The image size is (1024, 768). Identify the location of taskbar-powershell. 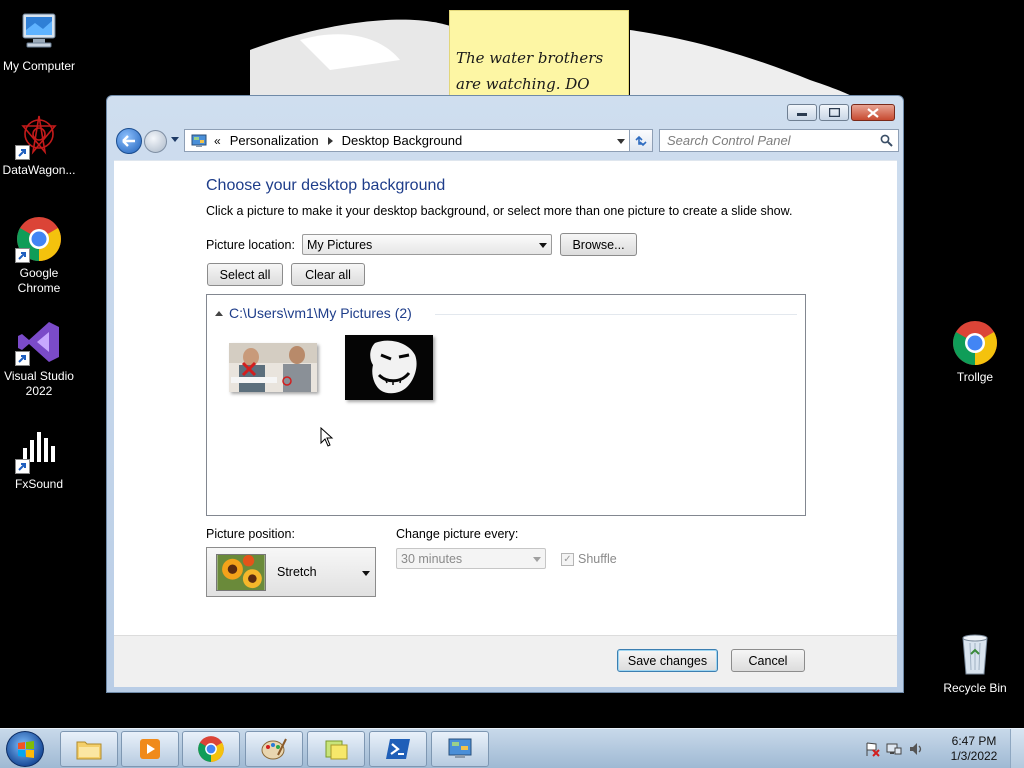
(398, 749).